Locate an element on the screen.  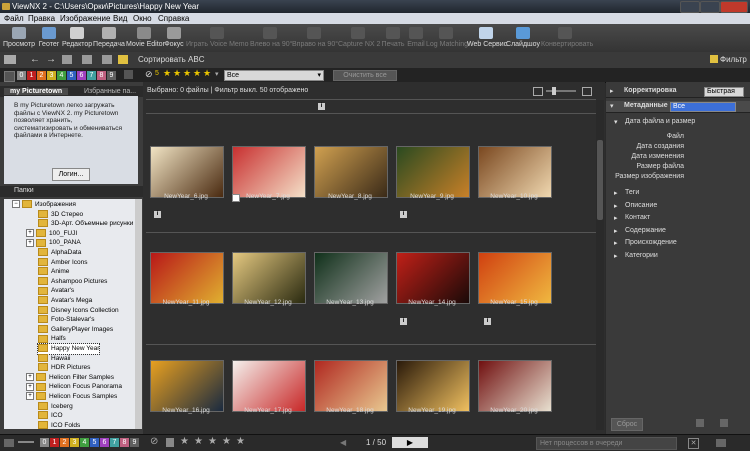
label-menu-icon is located at coordinates (128, 74).